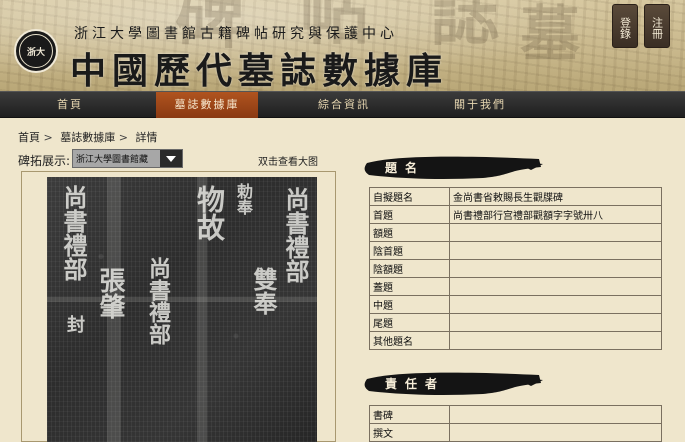  Describe the element at coordinates (288, 160) in the screenshot. I see `zoom-hint-link: 双击查看大图` at that location.